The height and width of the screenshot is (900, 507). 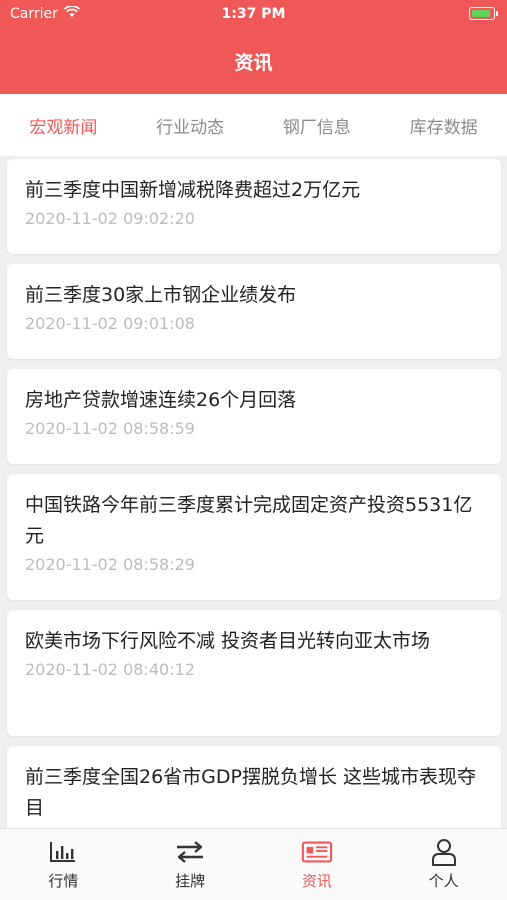 I want to click on news-time: 2020-11-02 08:58:29, so click(x=110, y=564).